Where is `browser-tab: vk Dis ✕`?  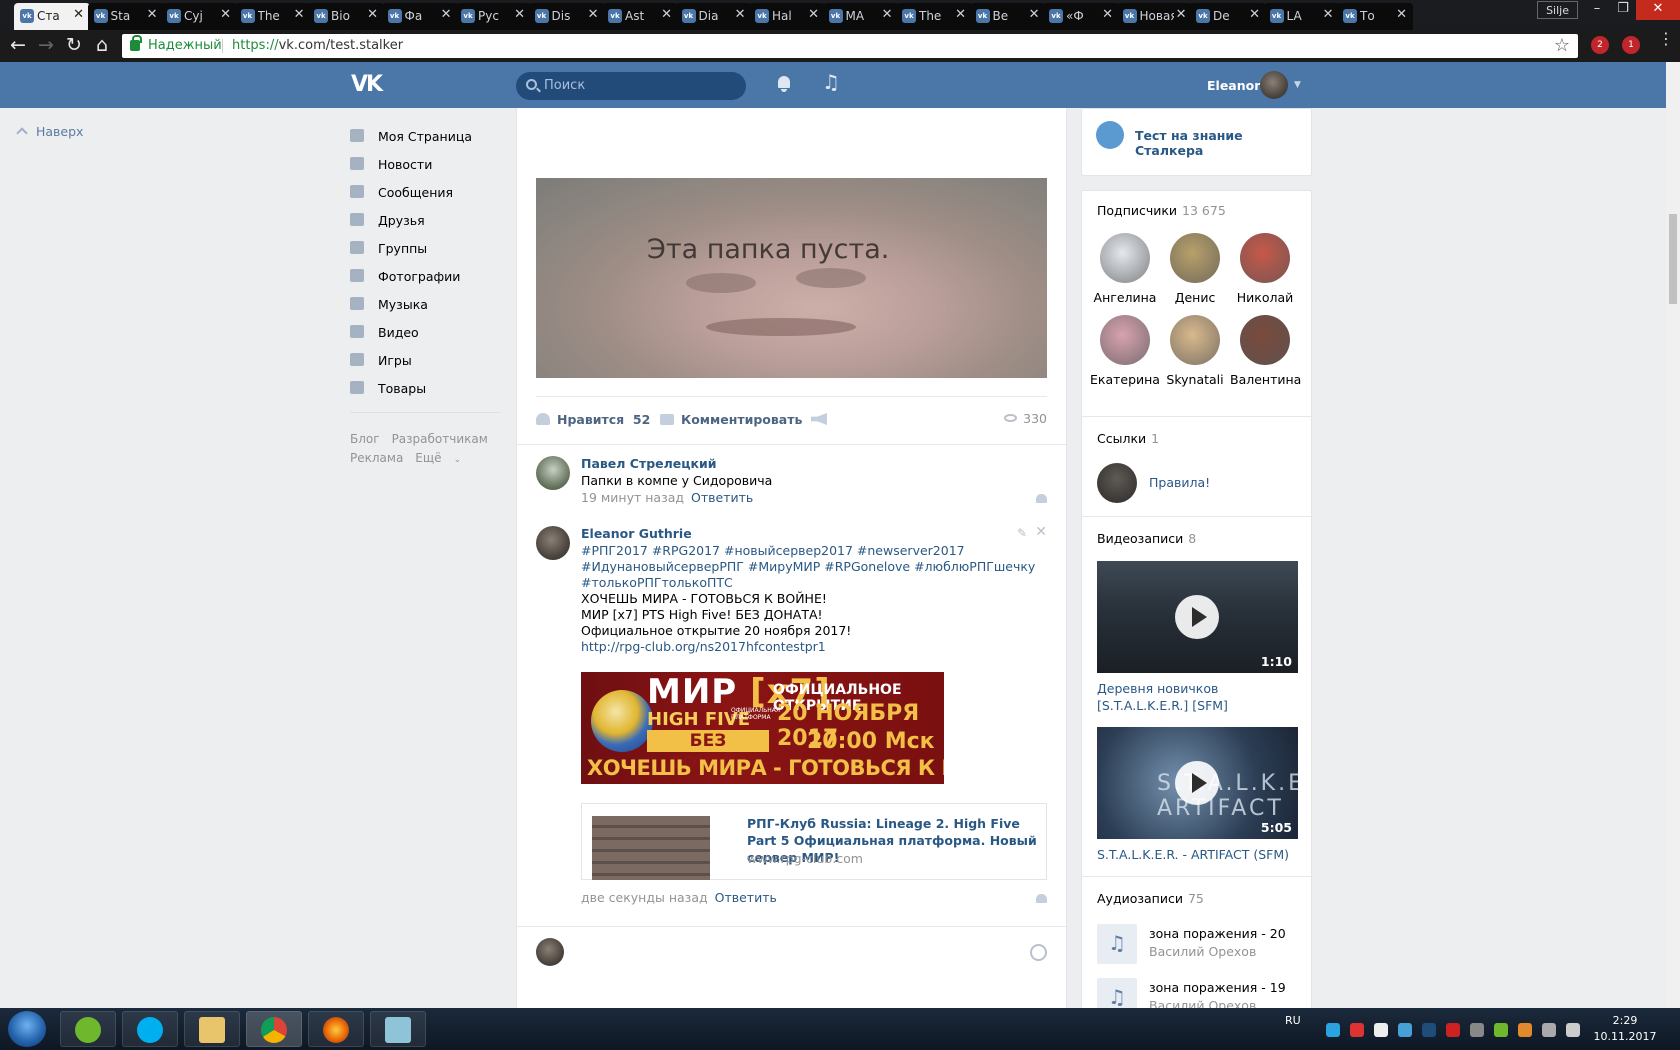 browser-tab: vk Dis ✕ is located at coordinates (566, 16).